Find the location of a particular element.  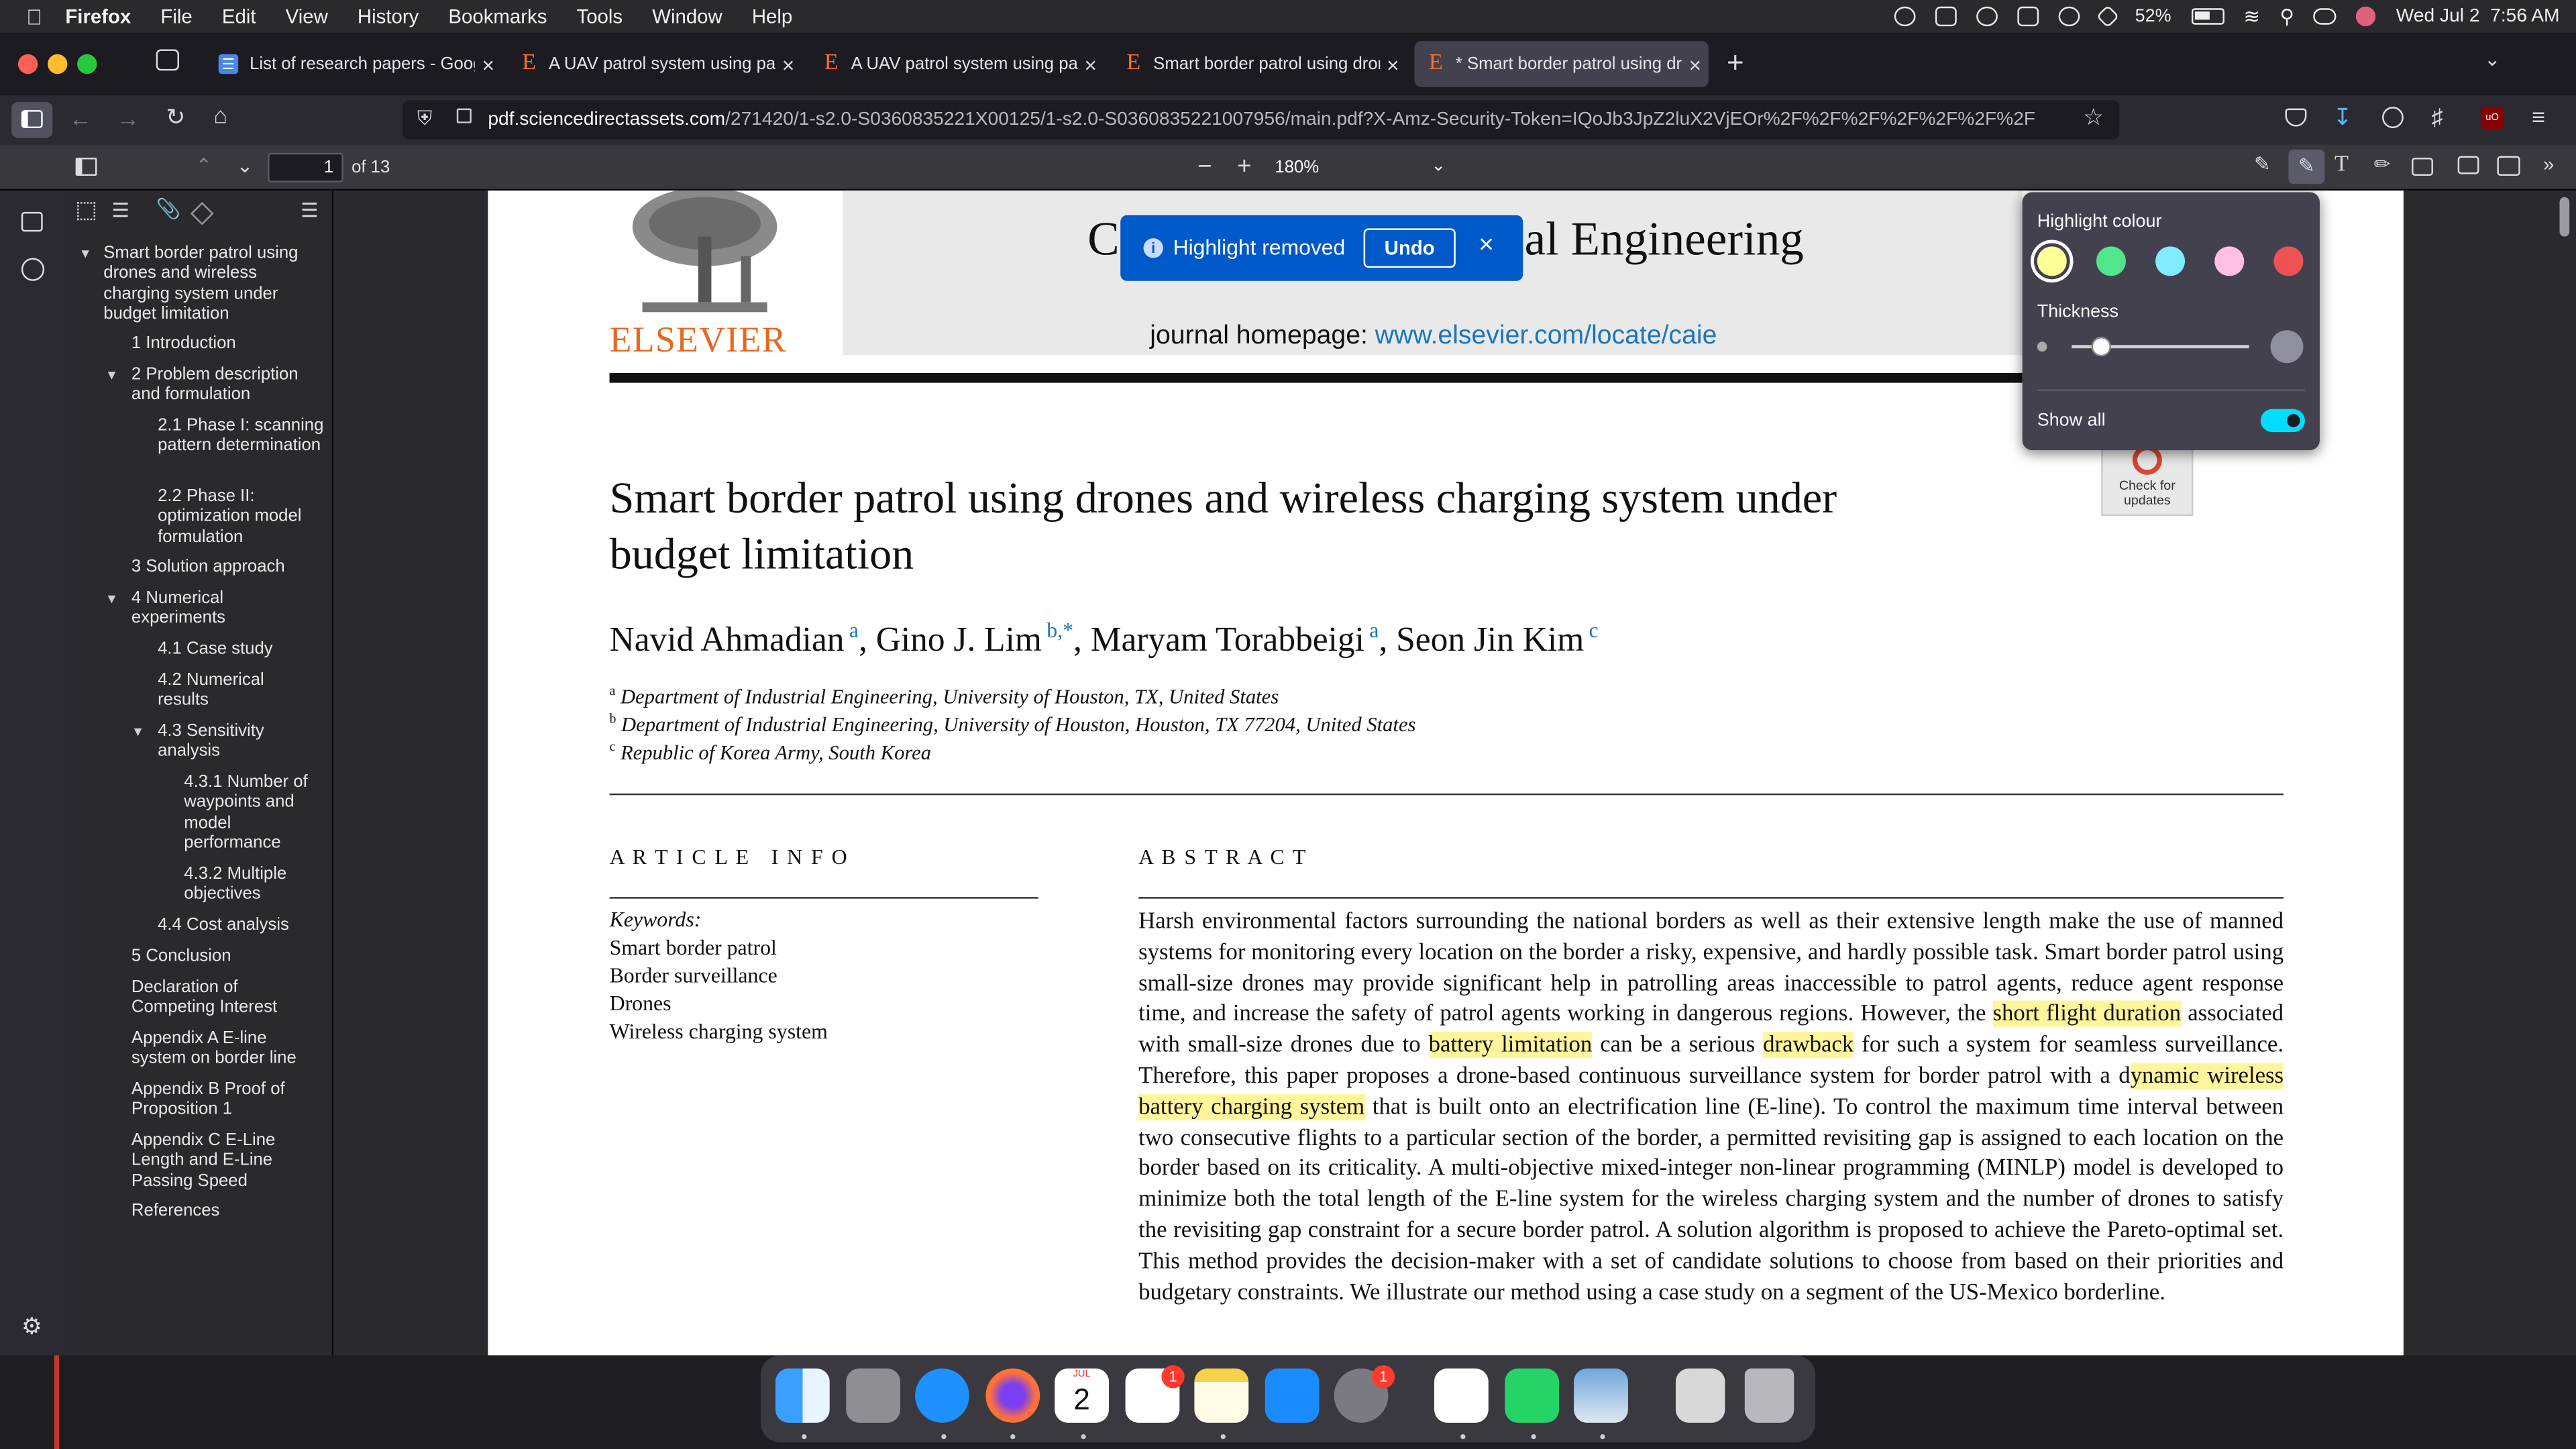

image-tool-icon is located at coordinates (2422, 167).